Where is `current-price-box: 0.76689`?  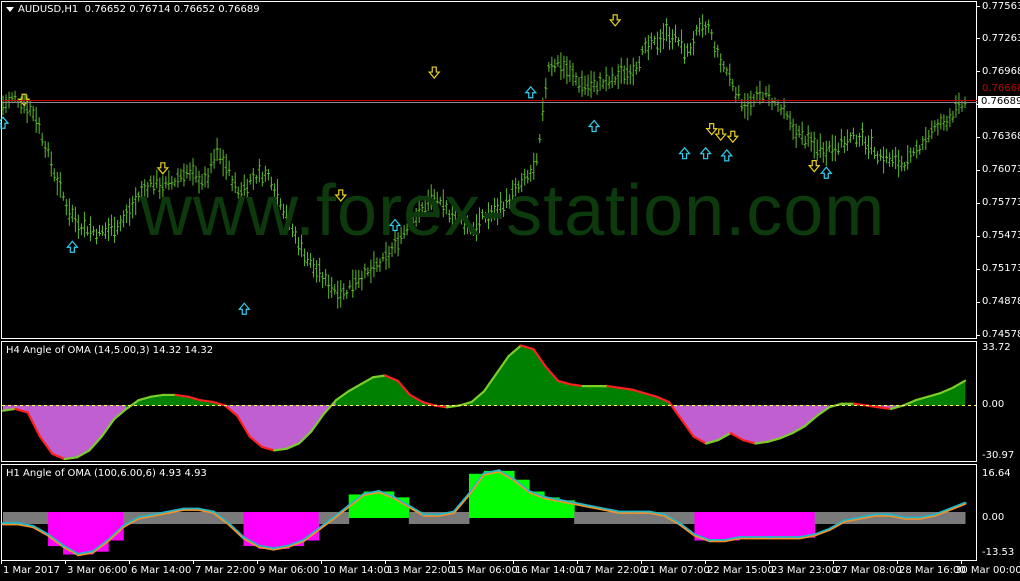 current-price-box: 0.76689 is located at coordinates (999, 102).